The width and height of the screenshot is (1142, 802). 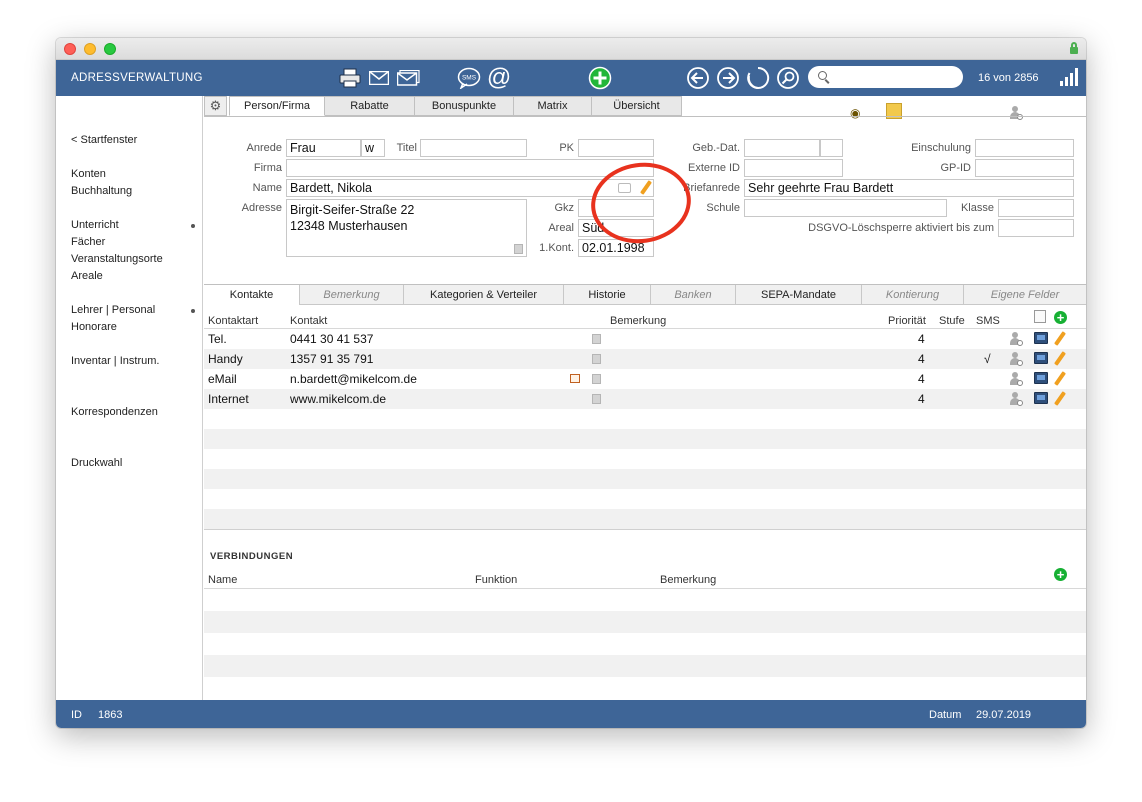 I want to click on print-icon, so click(x=350, y=78).